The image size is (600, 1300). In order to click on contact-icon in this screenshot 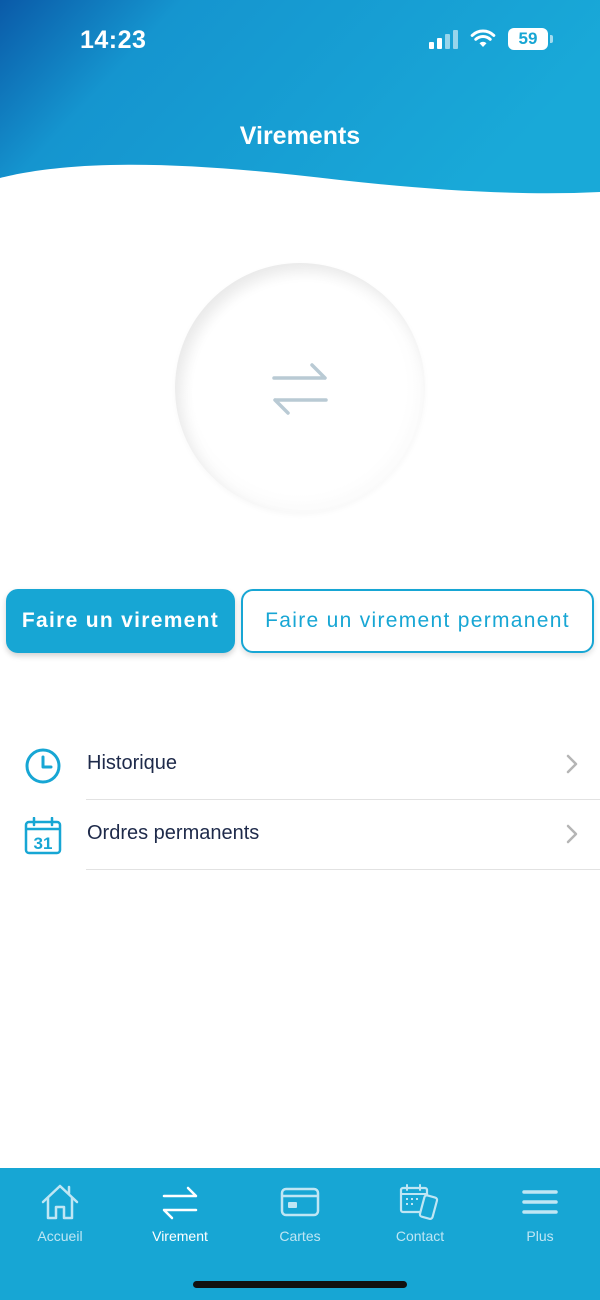, I will do `click(419, 1202)`.